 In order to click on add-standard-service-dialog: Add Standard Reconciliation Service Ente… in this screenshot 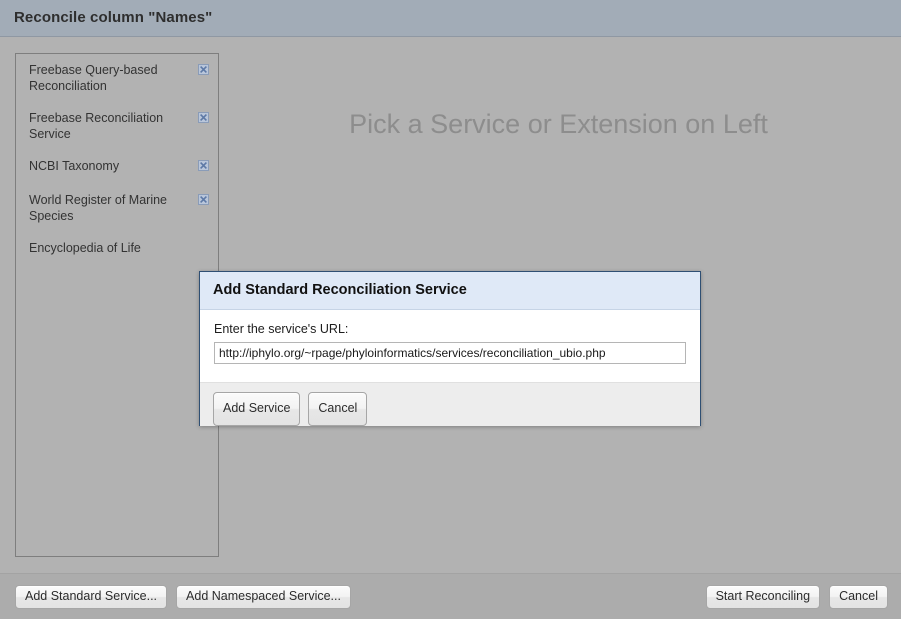, I will do `click(450, 348)`.